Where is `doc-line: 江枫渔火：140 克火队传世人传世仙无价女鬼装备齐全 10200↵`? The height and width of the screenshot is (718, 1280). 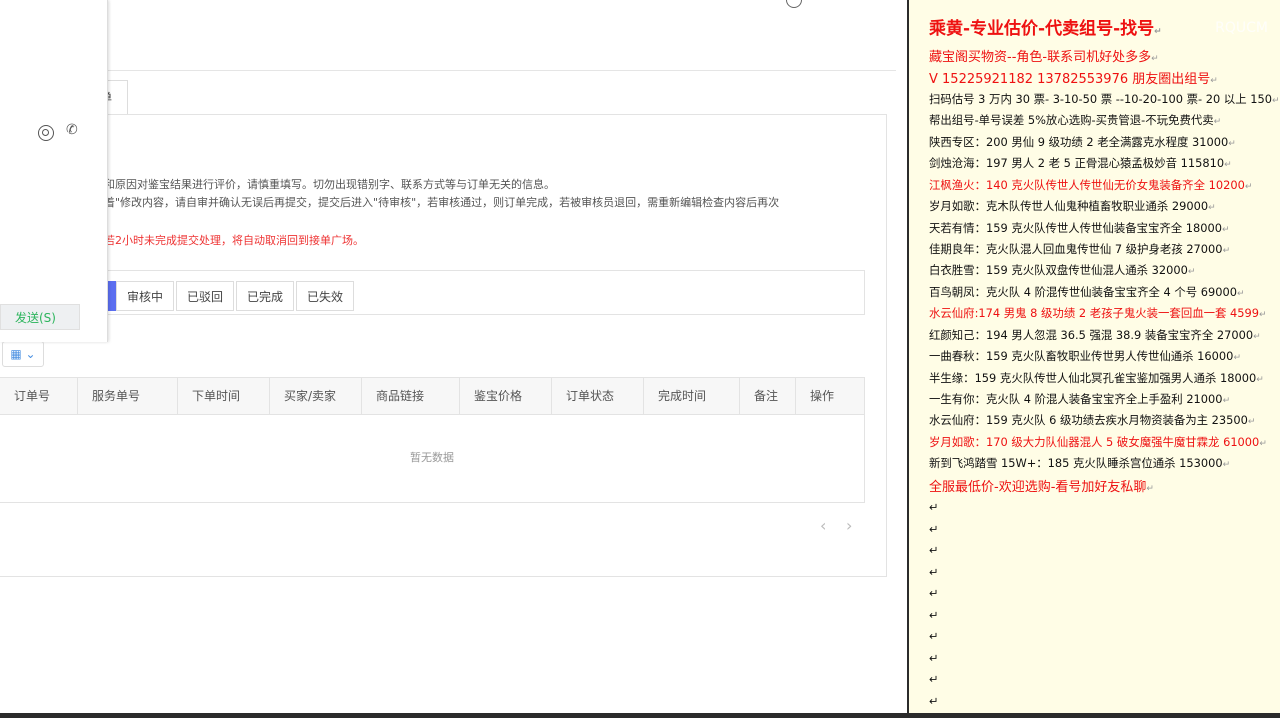 doc-line: 江枫渔火：140 克火队传世人传世仙无价女鬼装备齐全 10200↵ is located at coordinates (1091, 185).